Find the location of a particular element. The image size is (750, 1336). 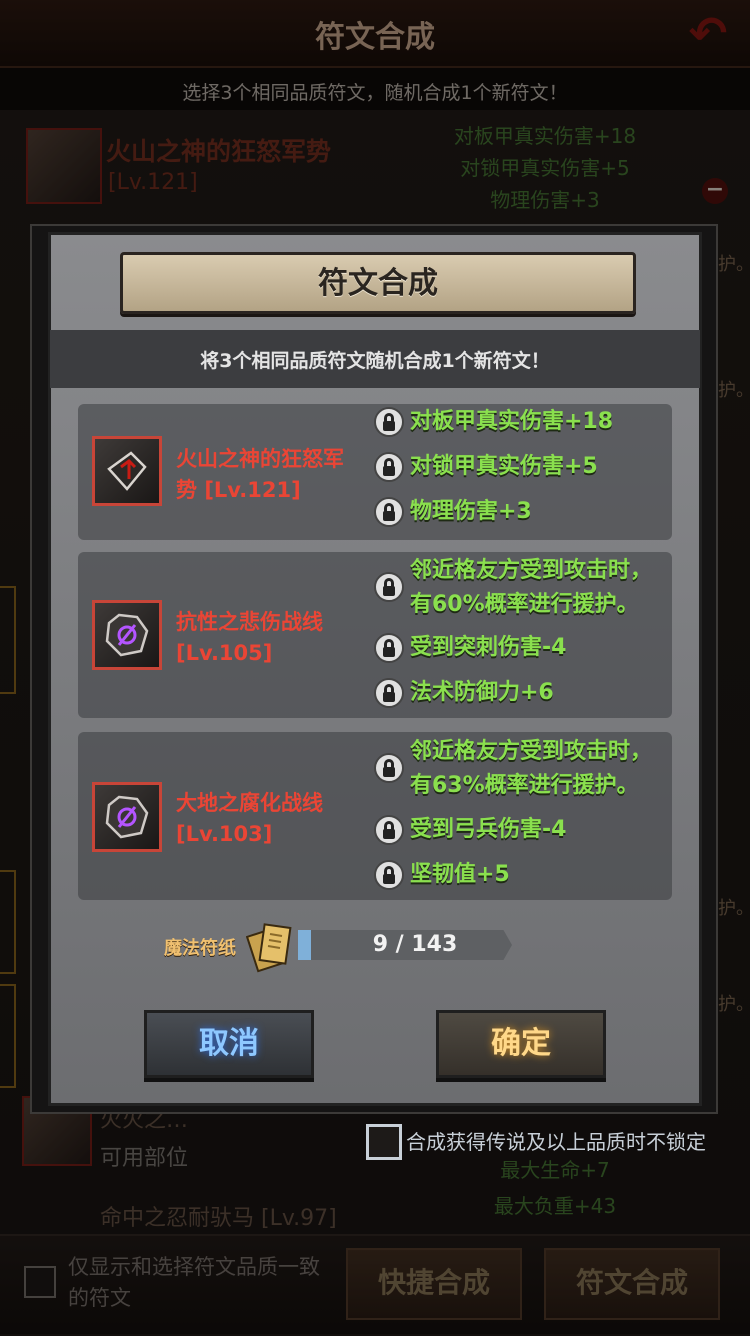

rune-stat: 对板甲真实伤害+18 is located at coordinates (512, 421).